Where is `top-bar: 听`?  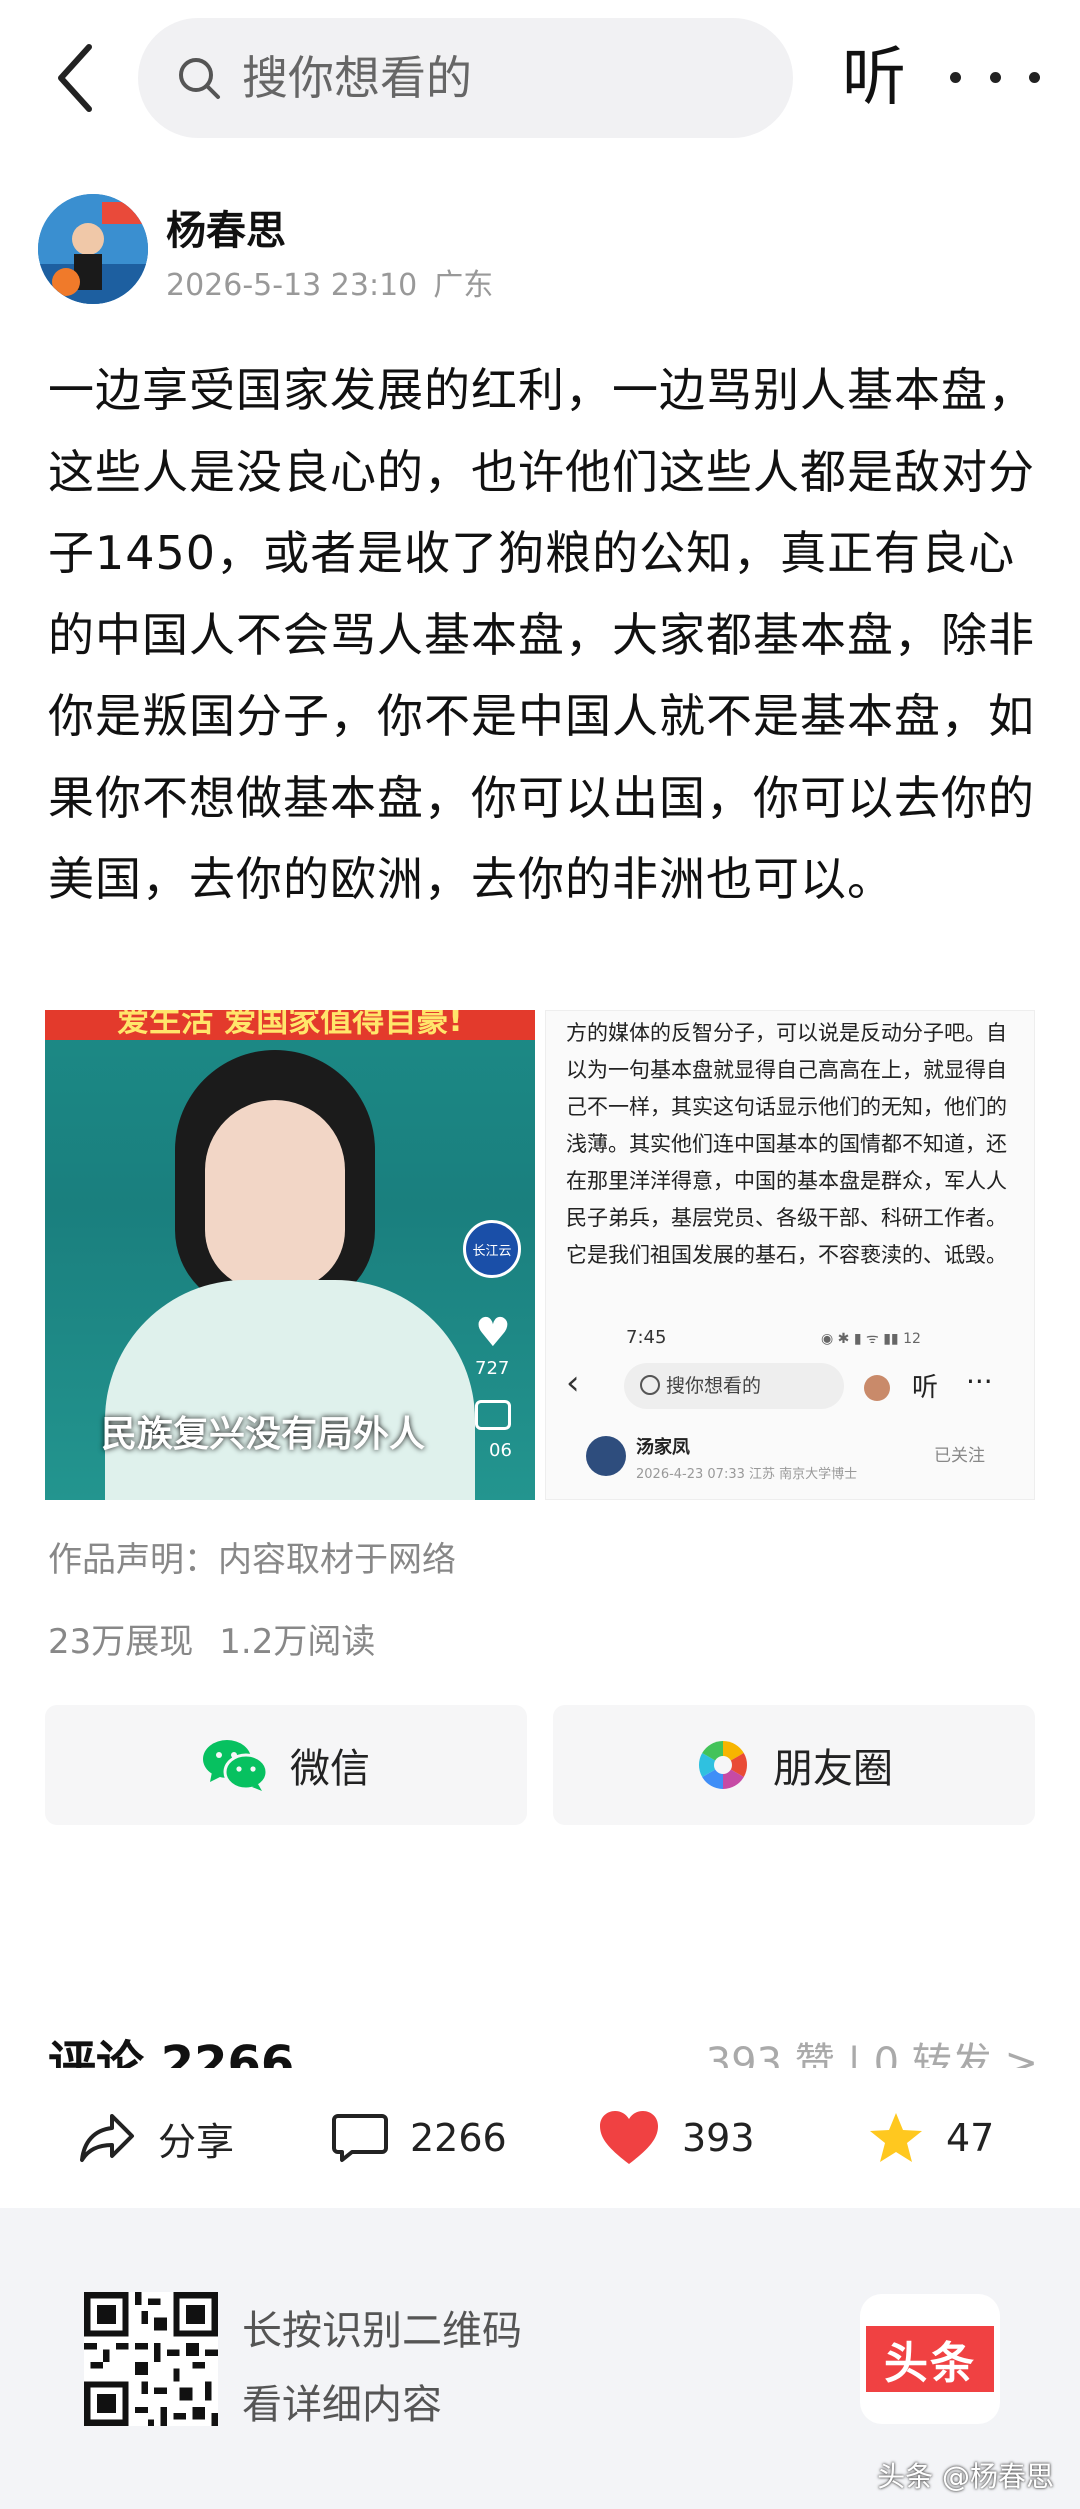
top-bar: 听 is located at coordinates (540, 80).